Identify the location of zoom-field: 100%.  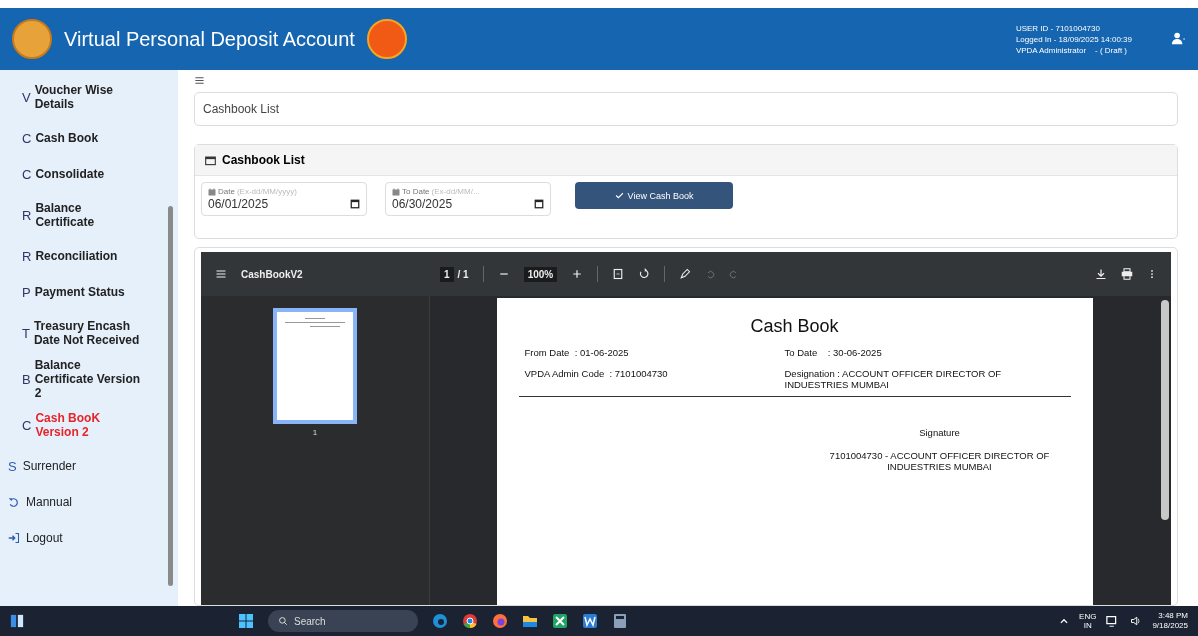
(540, 274).